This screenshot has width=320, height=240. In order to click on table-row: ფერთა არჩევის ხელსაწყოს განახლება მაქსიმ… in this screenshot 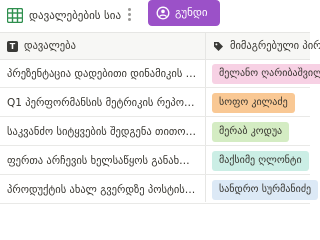, I will do `click(155, 161)`.